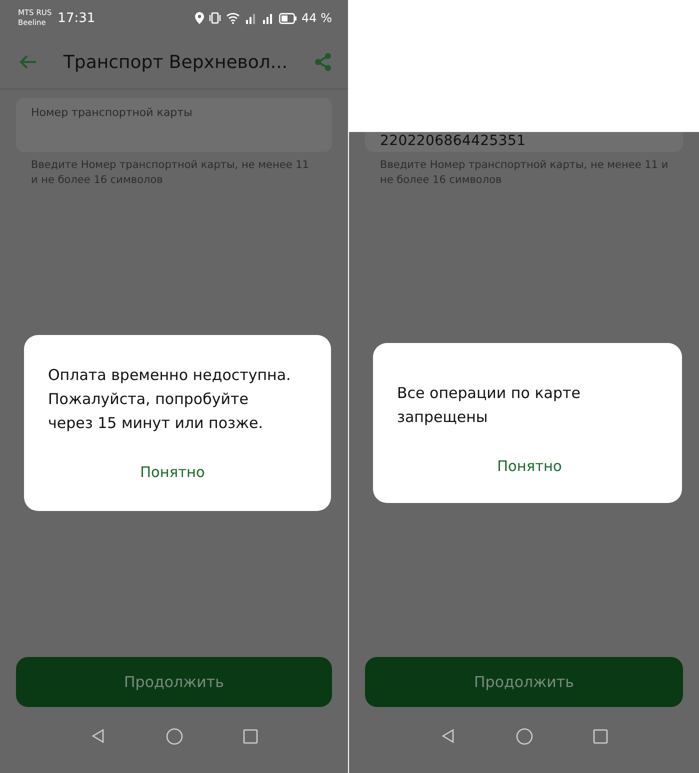 Image resolution: width=699 pixels, height=773 pixels. Describe the element at coordinates (453, 141) in the screenshot. I see `field-value: 2202206864425351` at that location.